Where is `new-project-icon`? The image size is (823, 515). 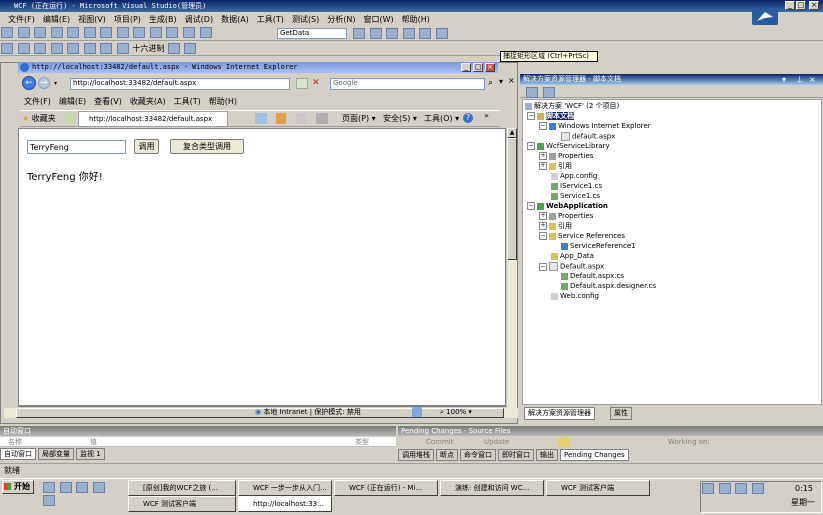 new-project-icon is located at coordinates (7, 32).